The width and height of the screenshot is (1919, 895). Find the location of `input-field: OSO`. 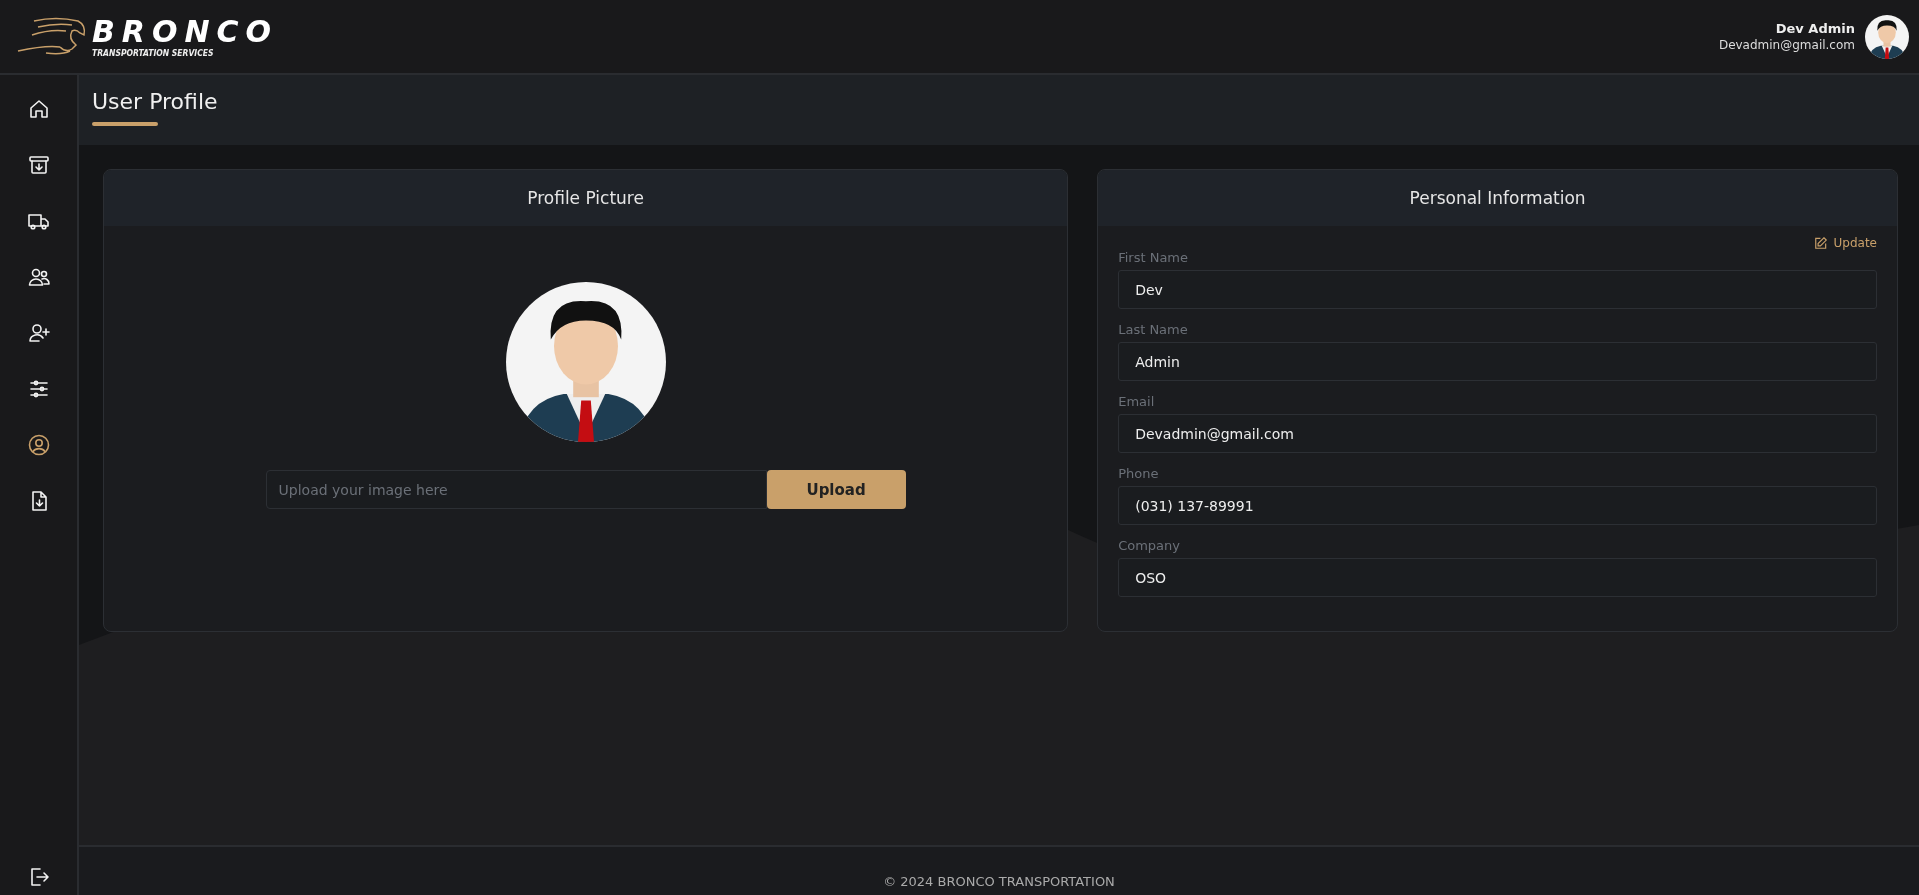

input-field: OSO is located at coordinates (1497, 577).